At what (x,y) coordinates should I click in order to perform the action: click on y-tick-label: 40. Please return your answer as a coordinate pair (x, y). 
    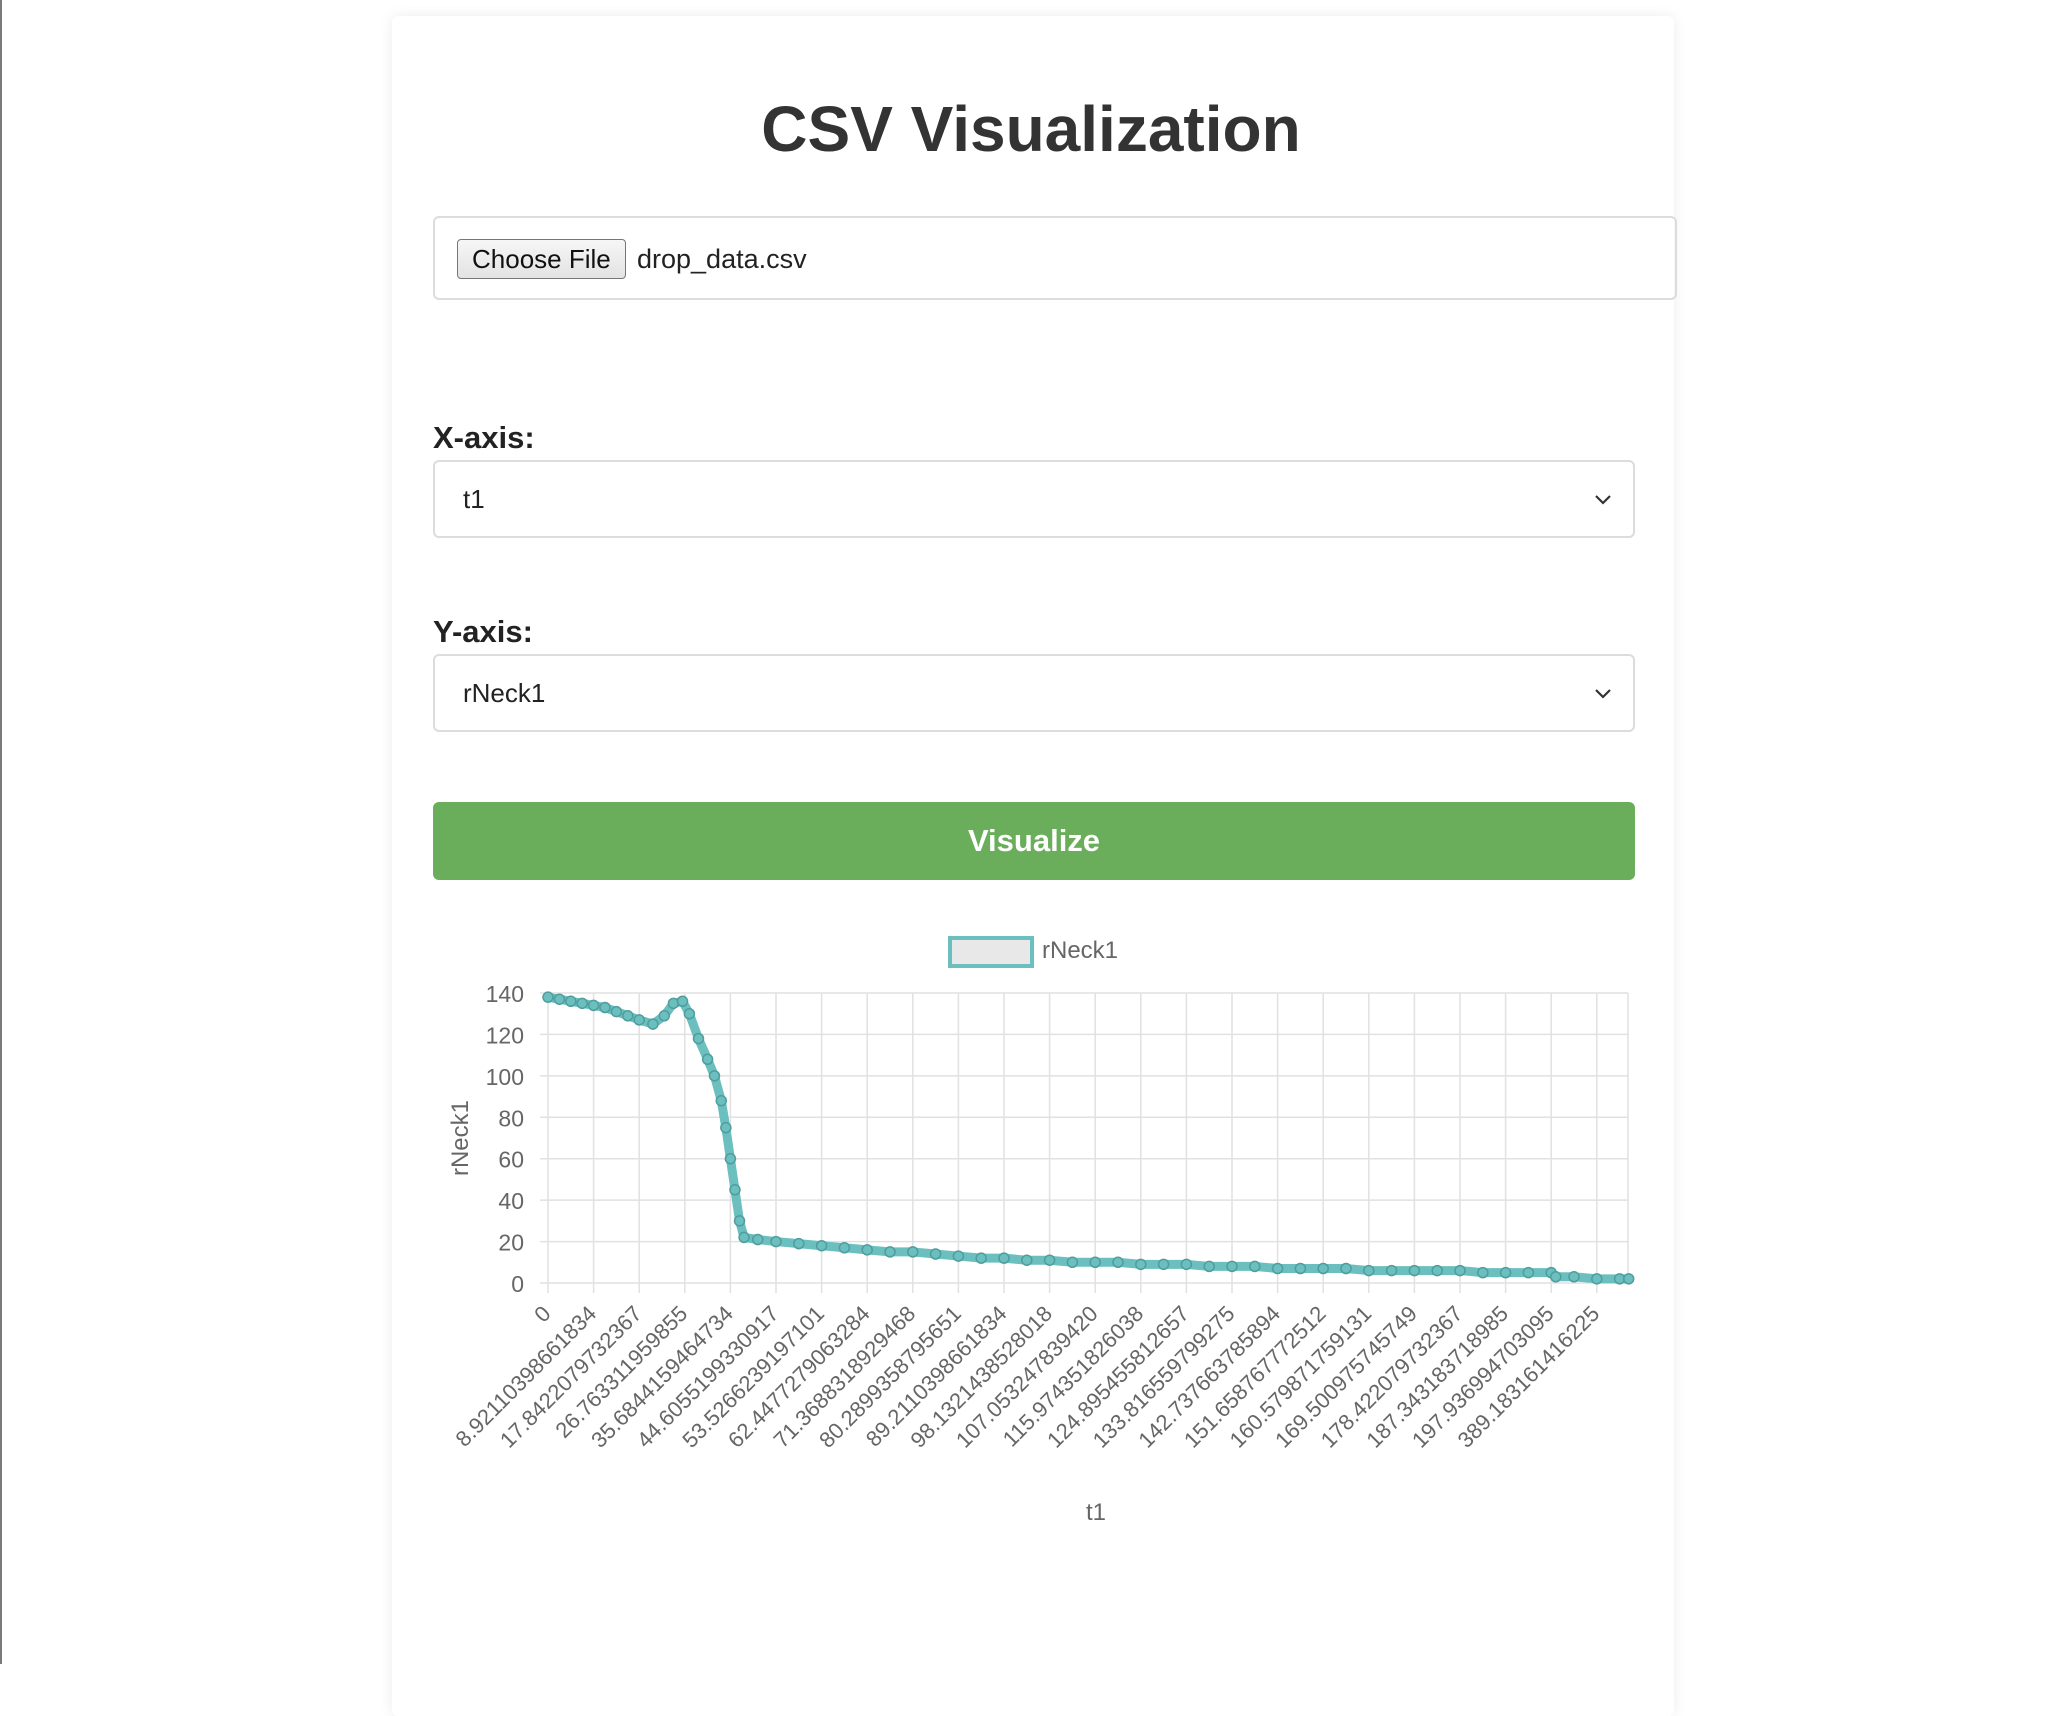
    Looking at the image, I should click on (511, 1201).